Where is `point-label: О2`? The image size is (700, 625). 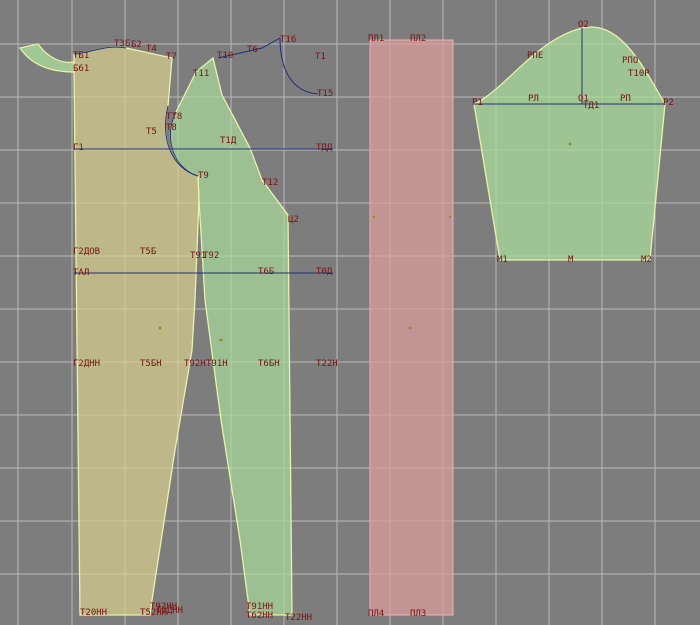 point-label: О2 is located at coordinates (583, 25).